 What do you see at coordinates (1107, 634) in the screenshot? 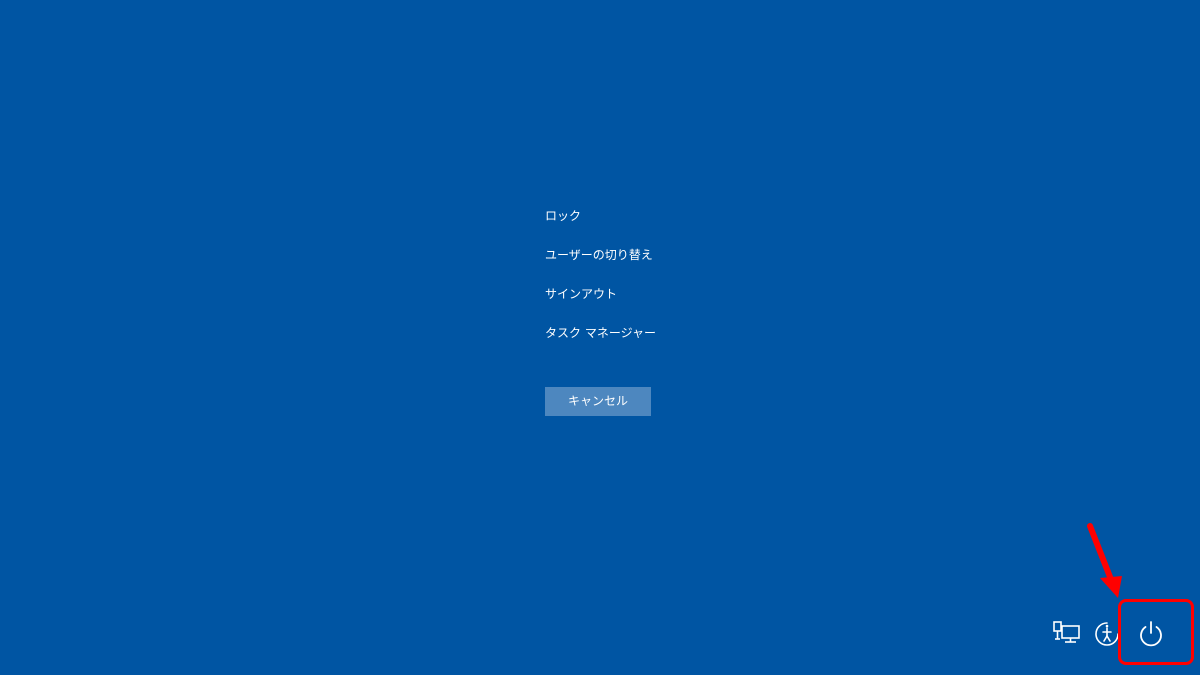
I see `ease-of-access-icon` at bounding box center [1107, 634].